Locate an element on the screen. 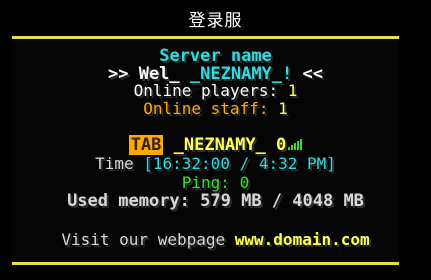 The height and width of the screenshot is (280, 431). online-players-value: 1 is located at coordinates (292, 90).